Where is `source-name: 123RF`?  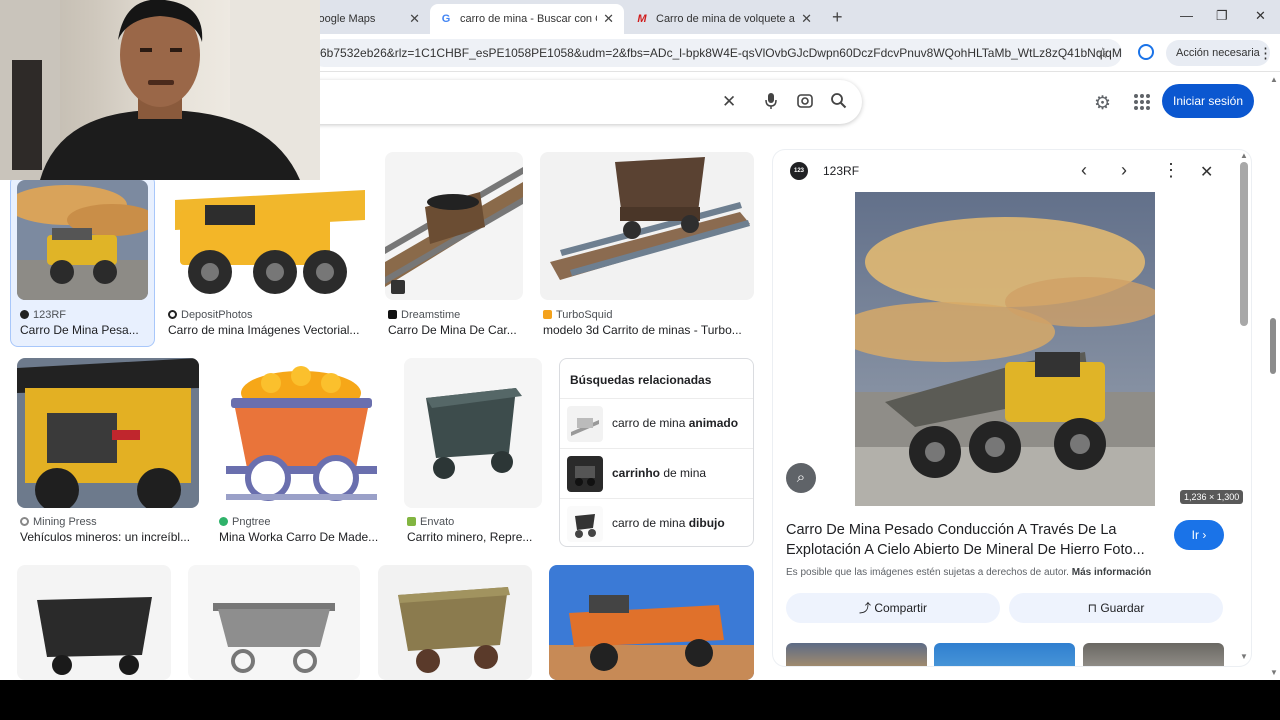
source-name: 123RF is located at coordinates (50, 315).